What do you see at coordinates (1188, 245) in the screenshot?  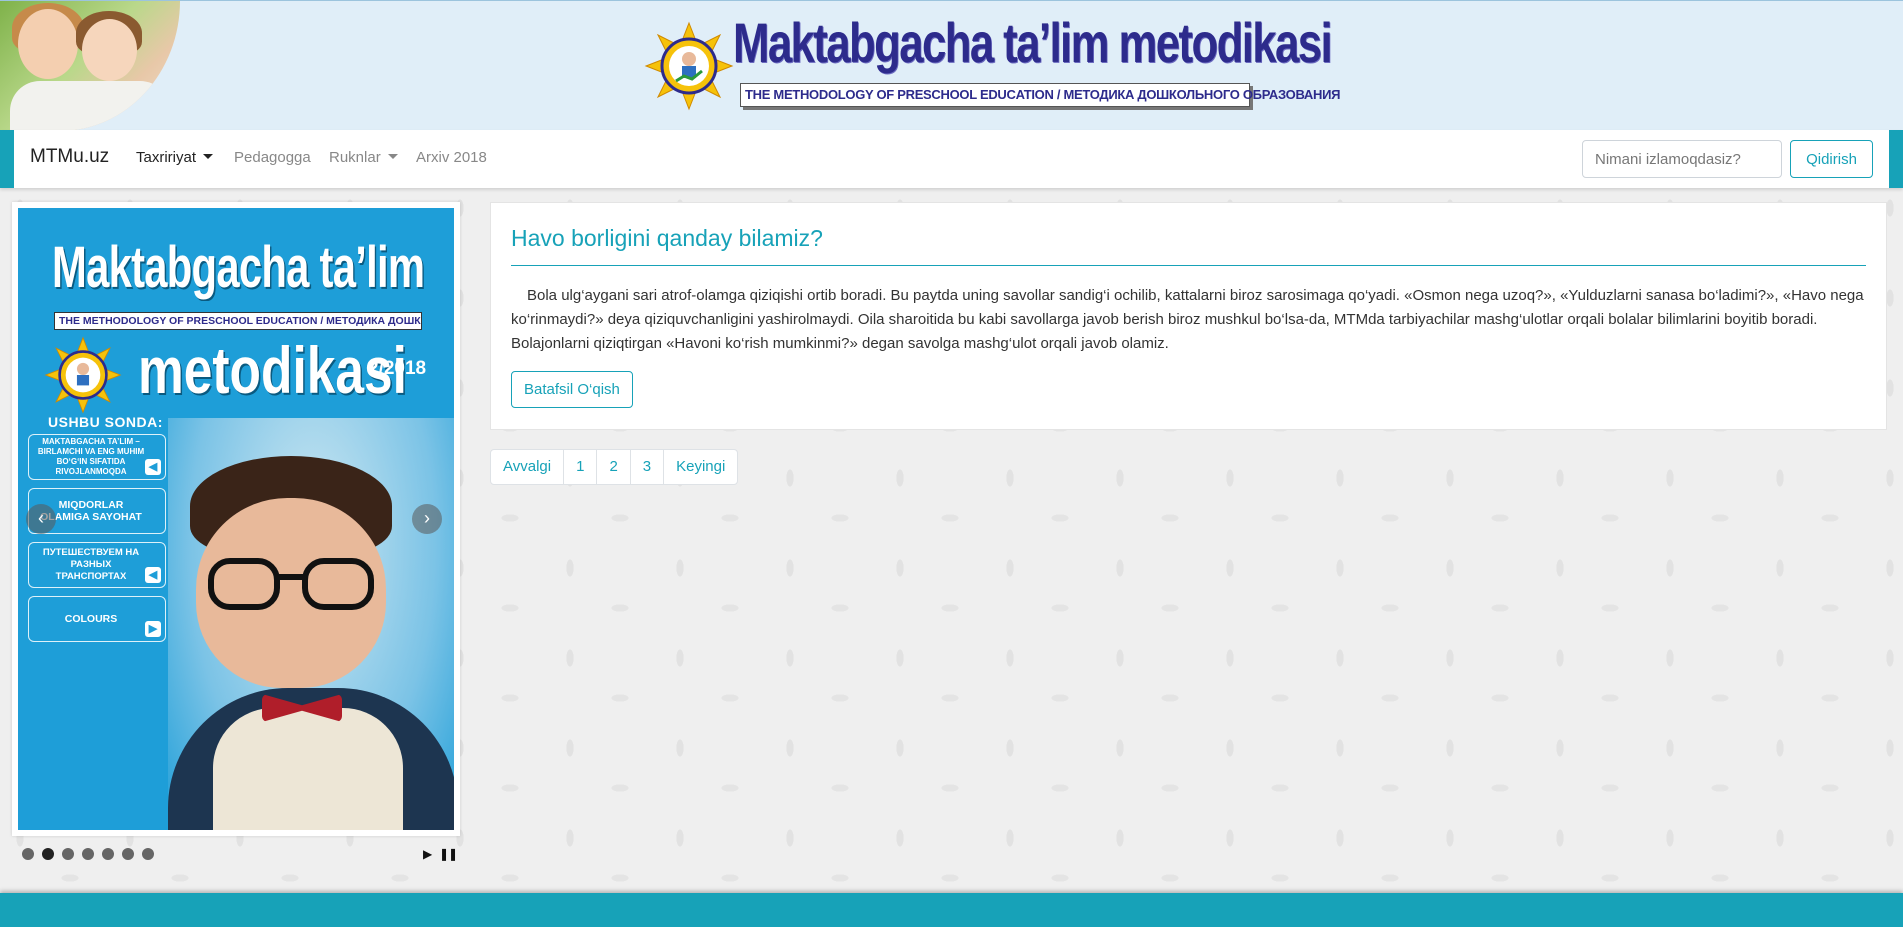 I see `article-title: Havo borligini qanday bilamiz?` at bounding box center [1188, 245].